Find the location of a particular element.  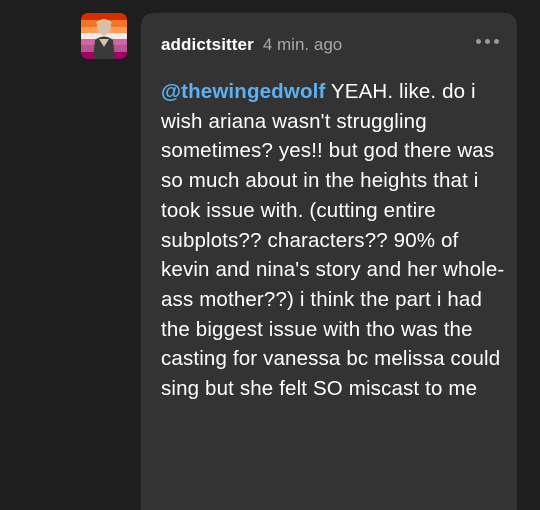

username-link: addictsitter is located at coordinates (207, 45).